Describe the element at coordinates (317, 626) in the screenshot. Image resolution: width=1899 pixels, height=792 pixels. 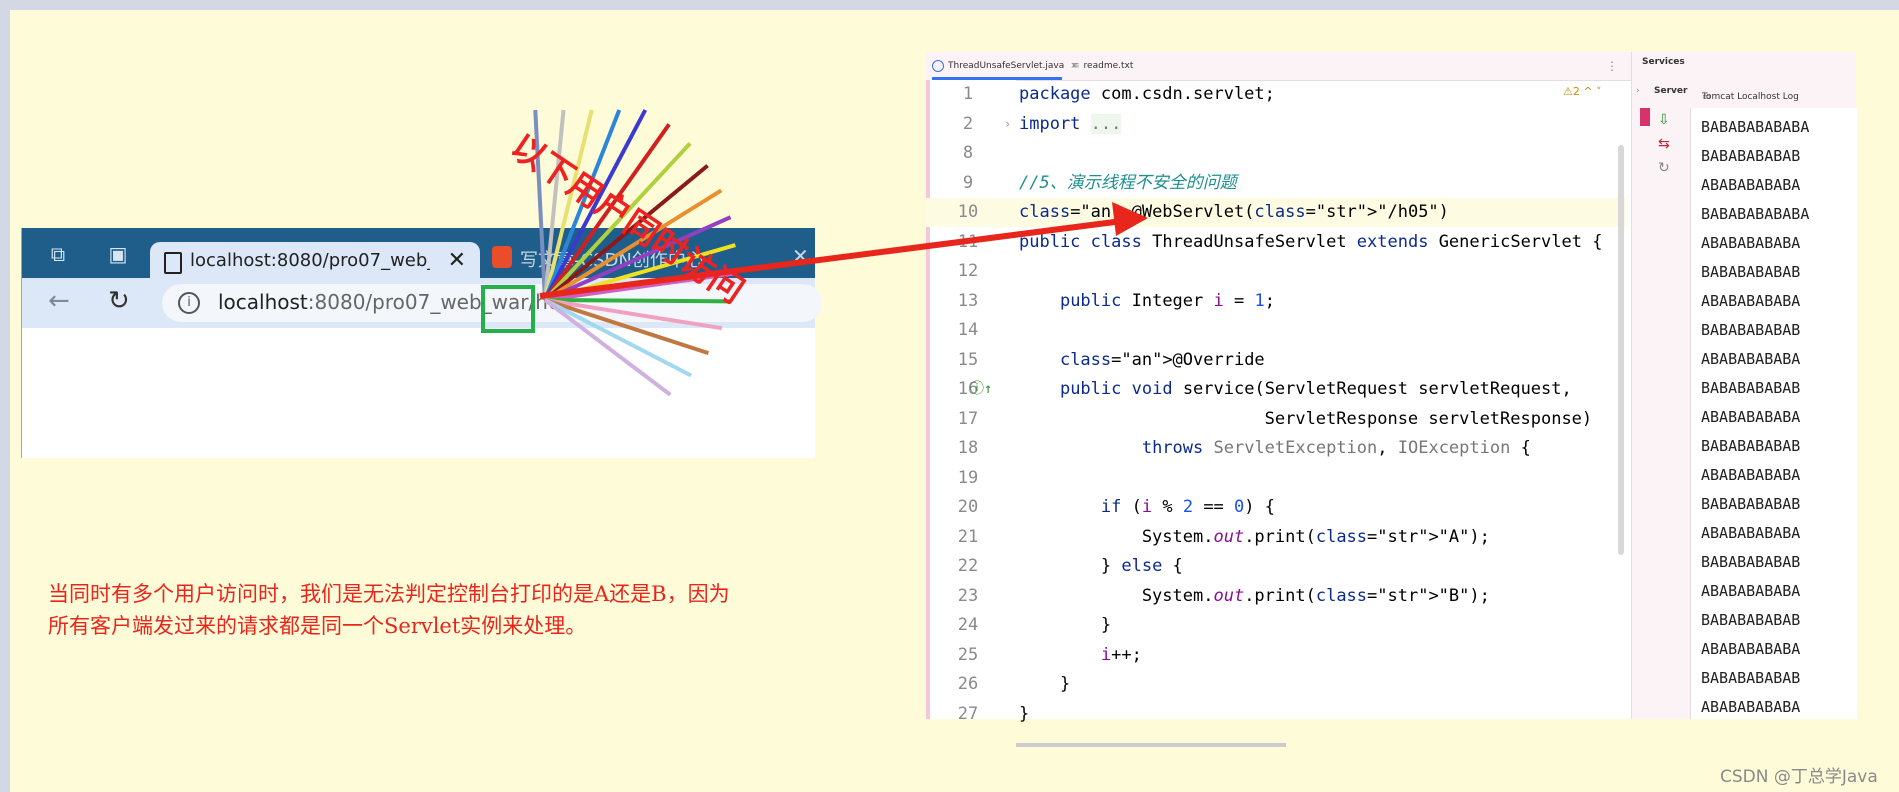
I see `caption-line-2: 所有客户端发过来的请求都是同一个Servlet实例来处理。` at that location.